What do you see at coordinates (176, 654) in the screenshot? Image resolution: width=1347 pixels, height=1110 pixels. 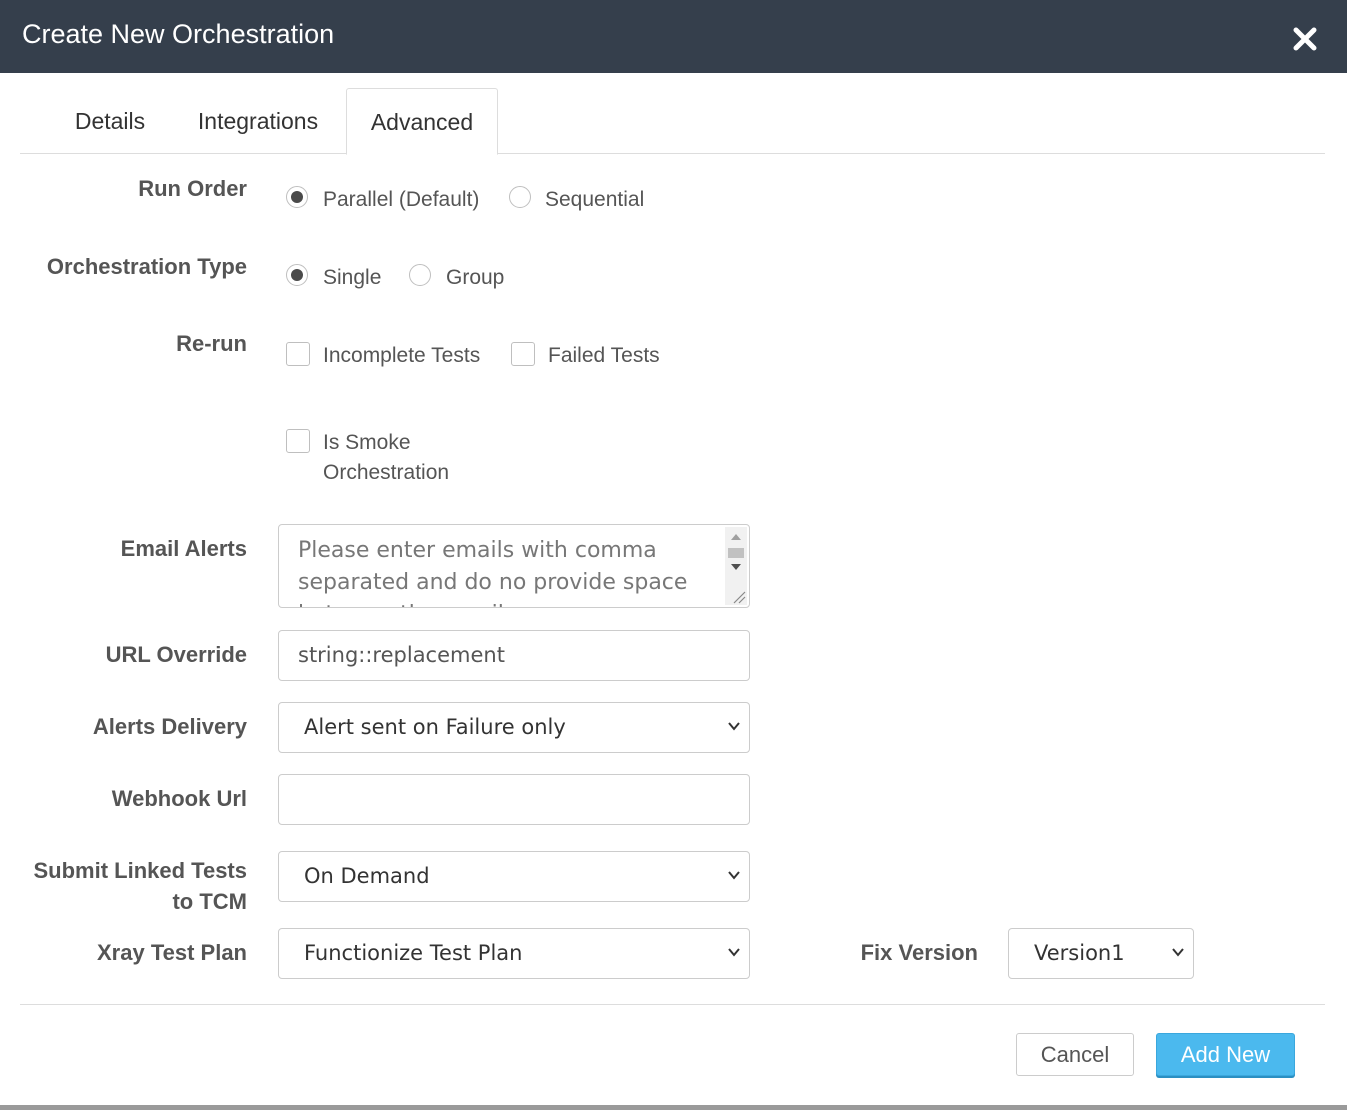 I see `url-override-label: URL Override` at bounding box center [176, 654].